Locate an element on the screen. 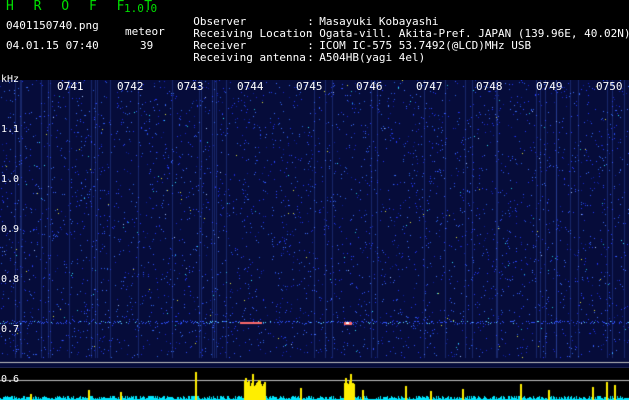 This screenshot has width=629, height=400. datetime: 04.01.15 07:40 is located at coordinates (52, 45).